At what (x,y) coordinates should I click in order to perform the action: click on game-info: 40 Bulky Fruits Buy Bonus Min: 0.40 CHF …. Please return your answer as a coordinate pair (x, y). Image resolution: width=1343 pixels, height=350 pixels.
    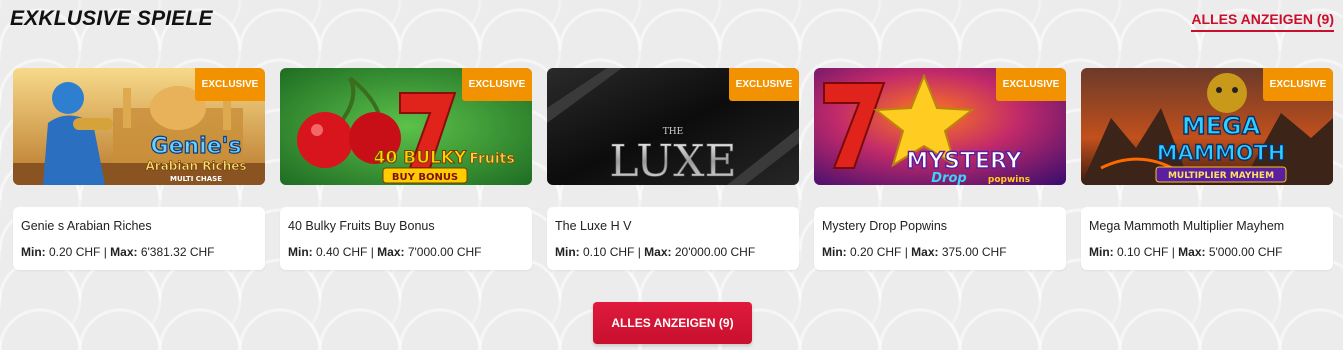
    Looking at the image, I should click on (406, 238).